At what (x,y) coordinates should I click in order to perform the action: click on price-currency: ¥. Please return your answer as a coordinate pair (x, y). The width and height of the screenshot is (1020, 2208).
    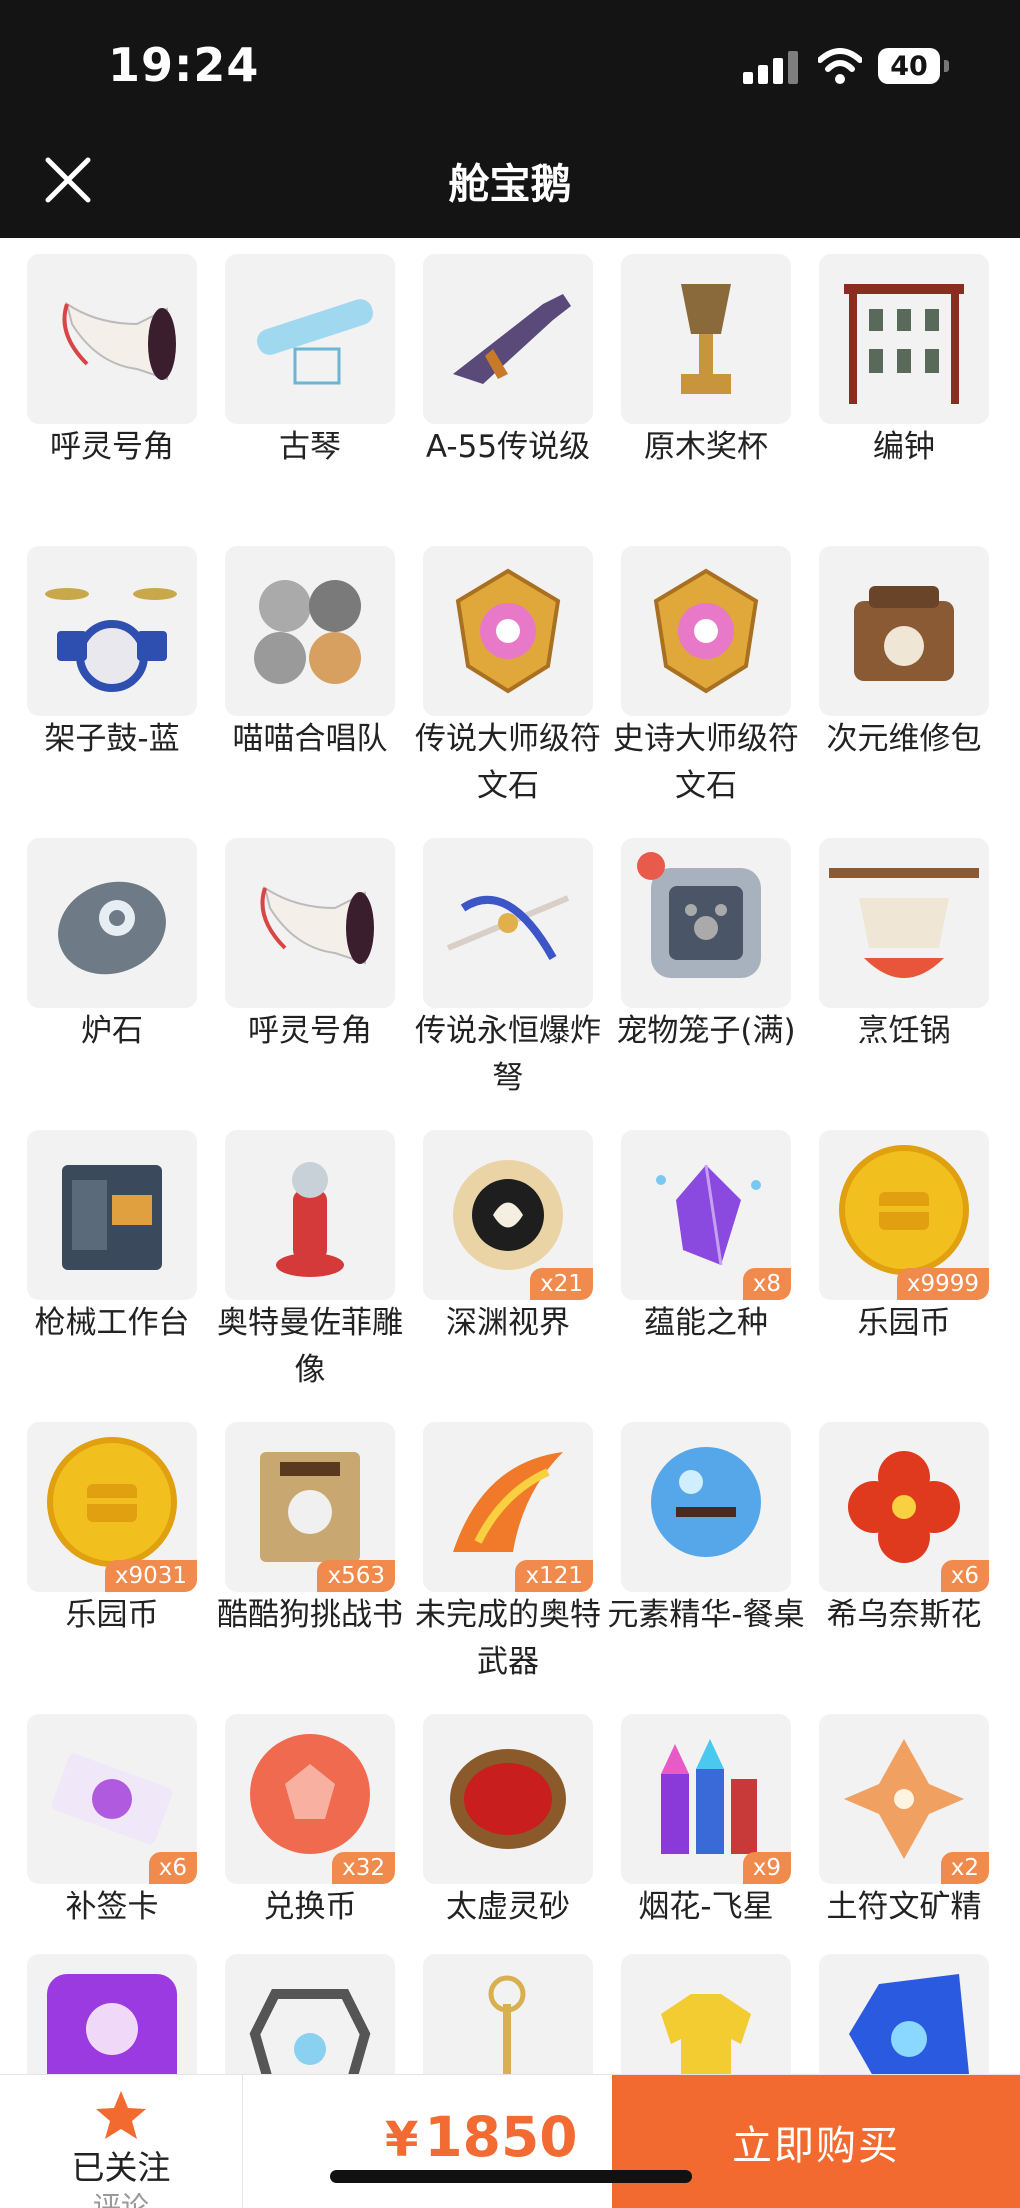
    Looking at the image, I should click on (402, 2140).